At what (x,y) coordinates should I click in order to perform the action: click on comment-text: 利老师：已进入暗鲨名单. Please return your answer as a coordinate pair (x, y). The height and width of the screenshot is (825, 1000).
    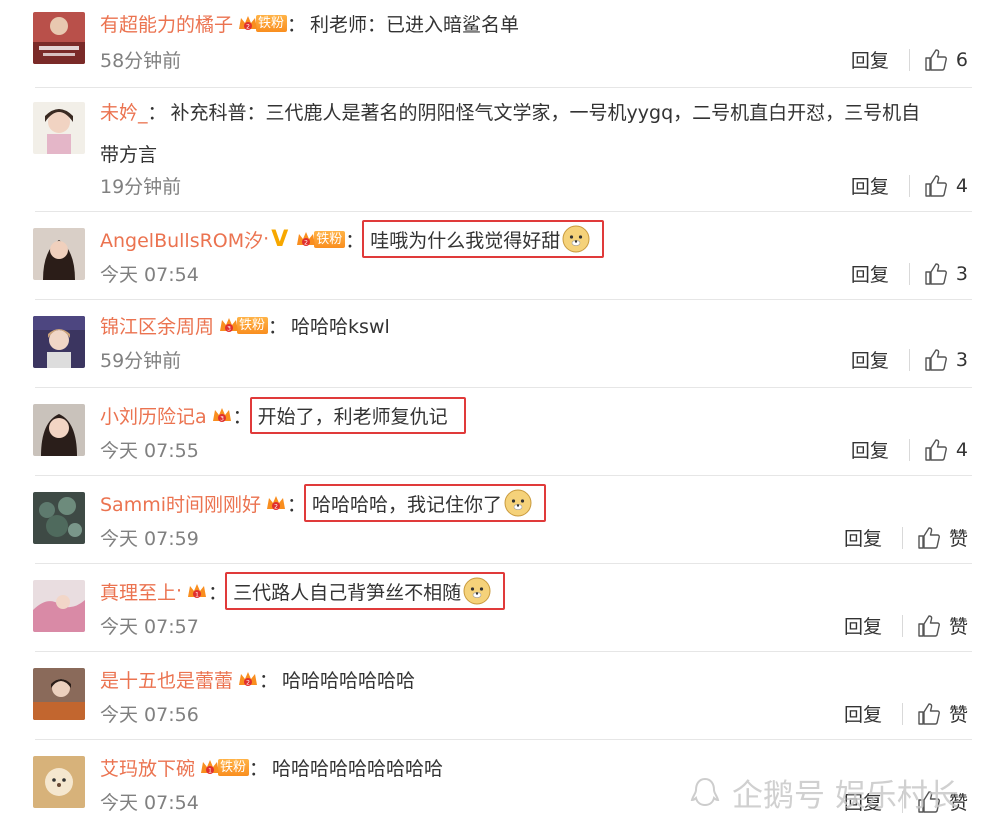
    Looking at the image, I should click on (415, 24).